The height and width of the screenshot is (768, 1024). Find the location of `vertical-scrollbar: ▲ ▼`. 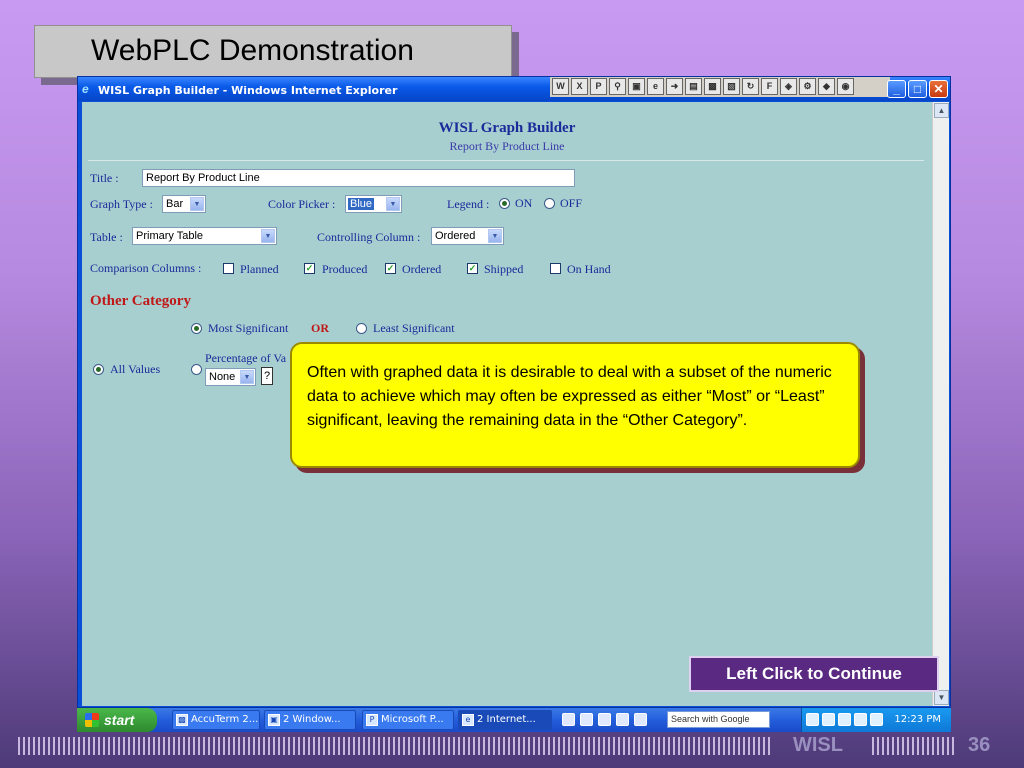

vertical-scrollbar: ▲ ▼ is located at coordinates (940, 404).